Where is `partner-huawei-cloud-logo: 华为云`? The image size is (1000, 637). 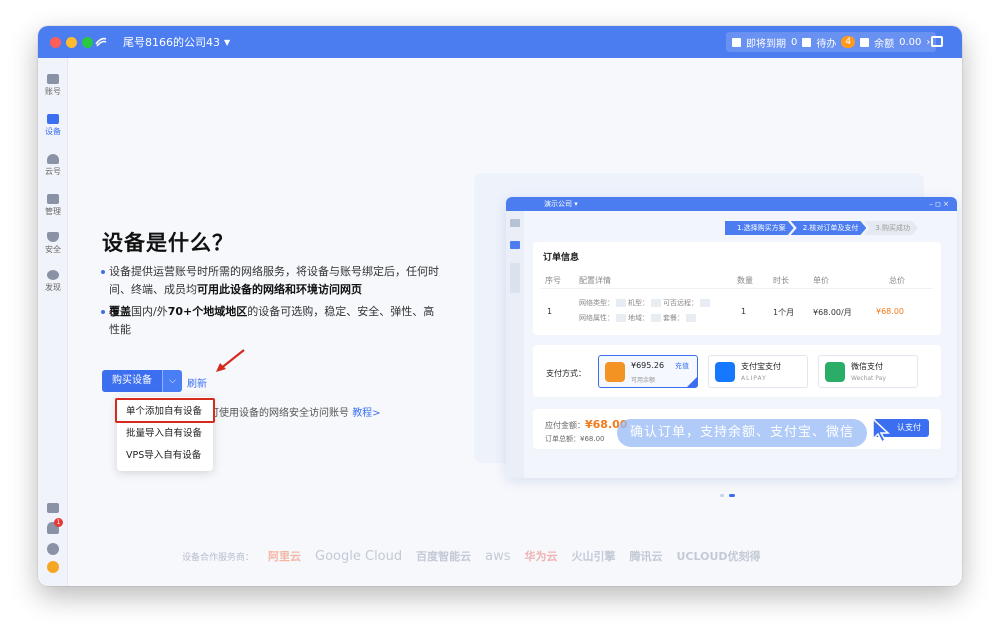 partner-huawei-cloud-logo: 华为云 is located at coordinates (541, 556).